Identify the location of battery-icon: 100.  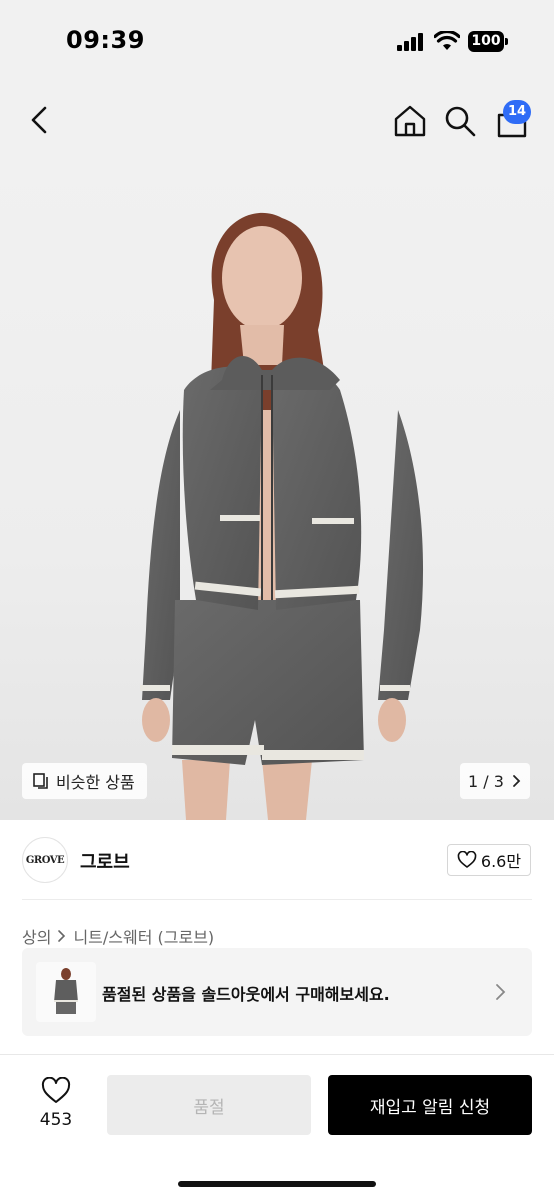
(488, 42).